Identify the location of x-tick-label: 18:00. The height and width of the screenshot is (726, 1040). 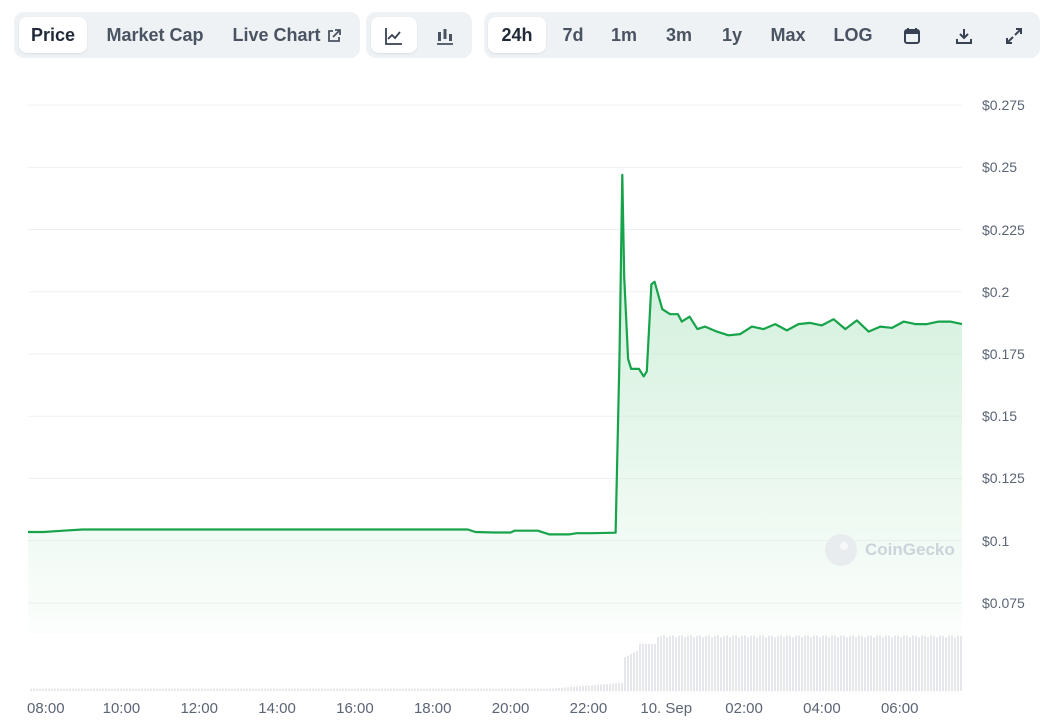
(432, 708).